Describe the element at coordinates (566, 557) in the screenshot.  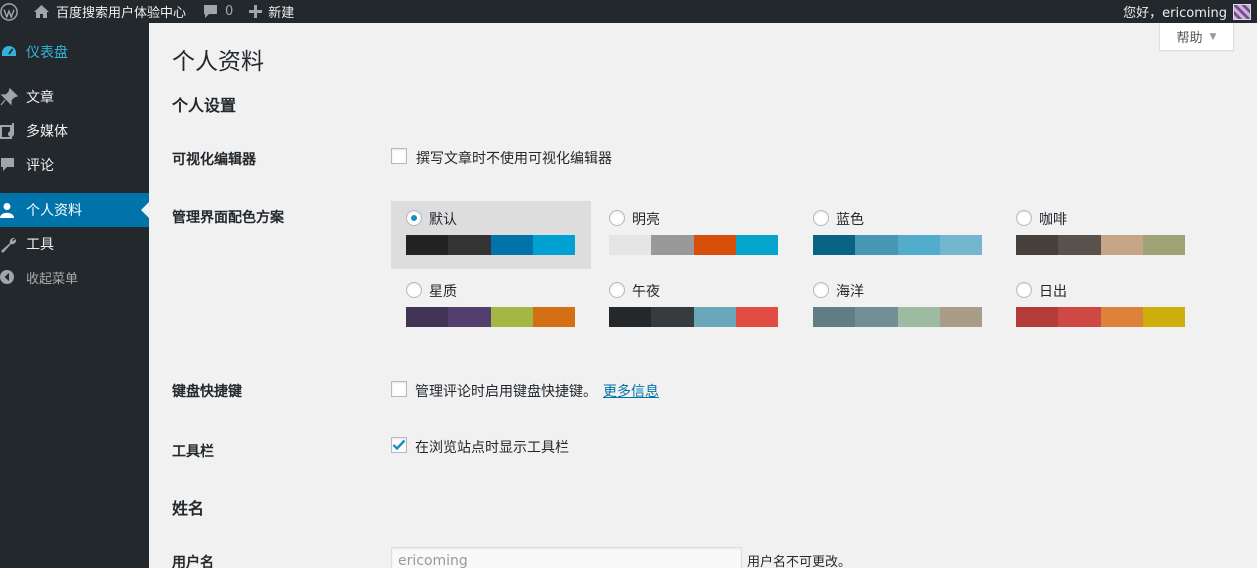
I see `username-input` at that location.